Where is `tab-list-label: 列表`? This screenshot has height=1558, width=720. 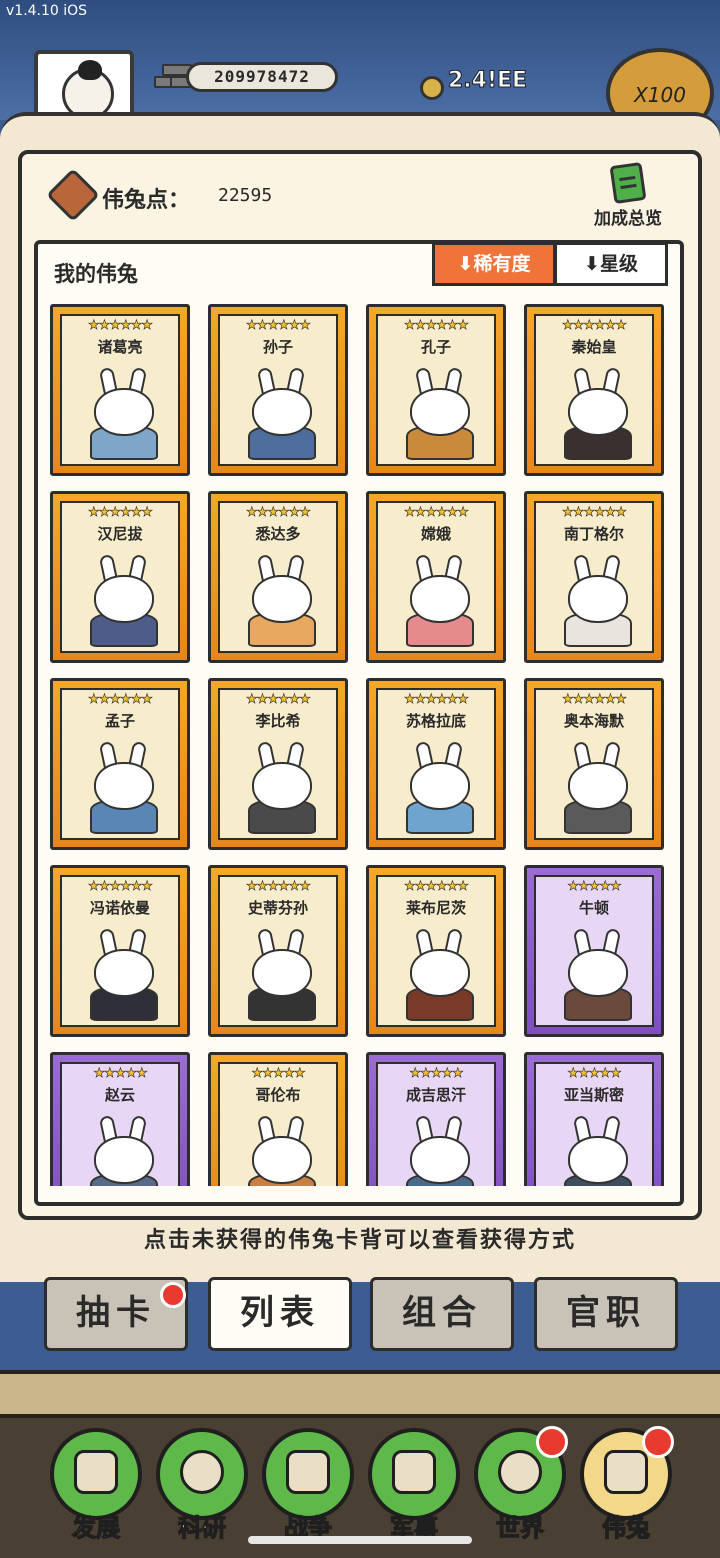 tab-list-label: 列表 is located at coordinates (280, 1313).